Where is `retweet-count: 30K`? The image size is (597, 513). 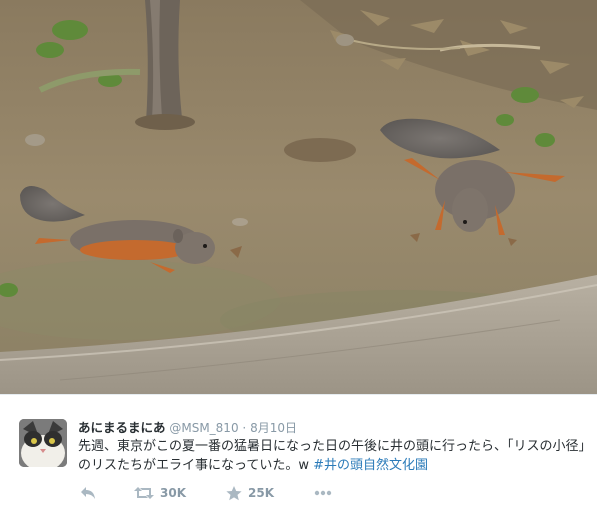 retweet-count: 30K is located at coordinates (173, 493).